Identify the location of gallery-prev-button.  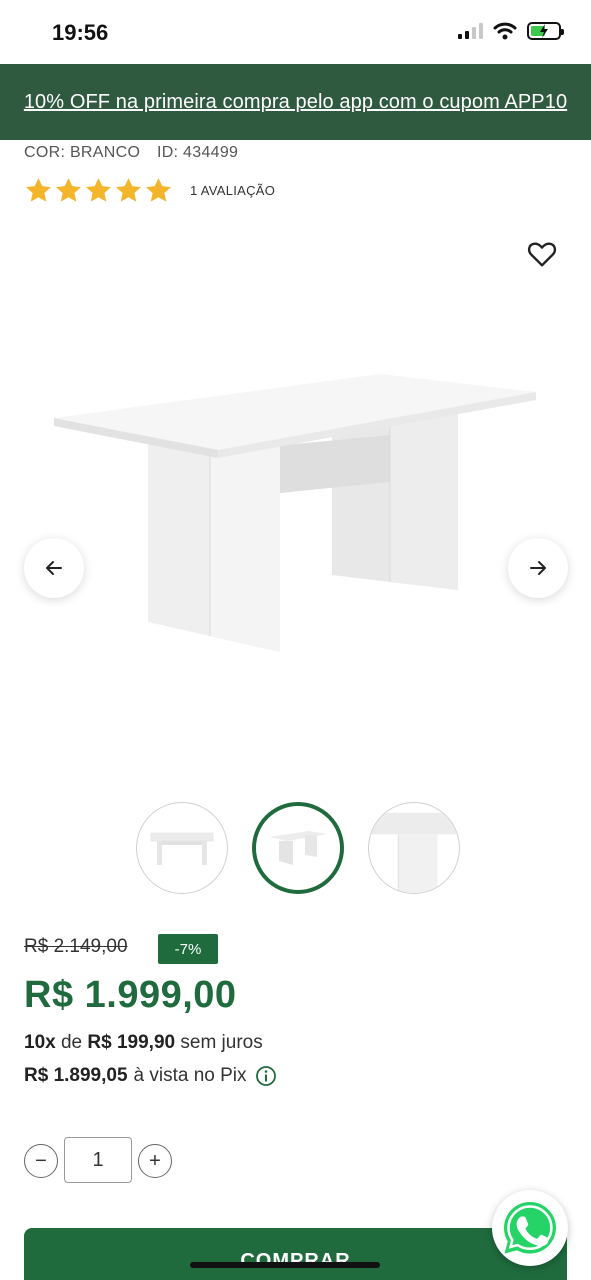
(54, 568).